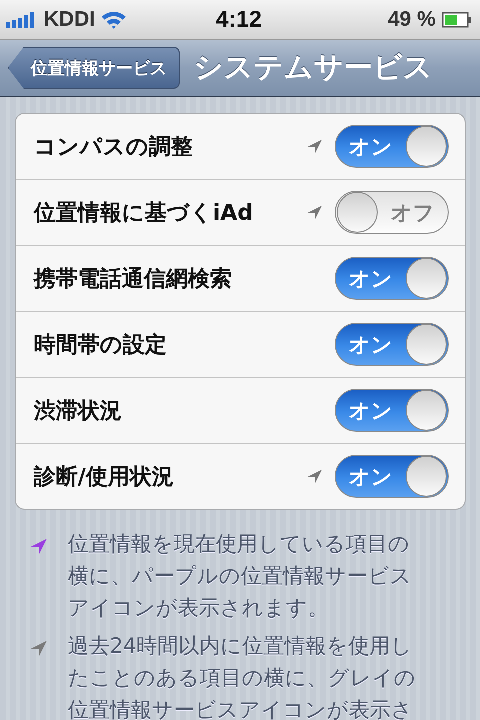 This screenshot has width=480, height=720. I want to click on battery-percent: 49 %, so click(412, 20).